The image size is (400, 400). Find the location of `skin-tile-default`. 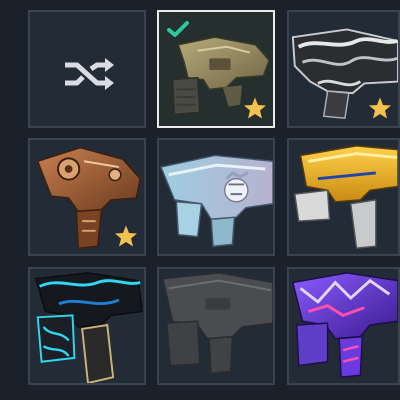

skin-tile-default is located at coordinates (216, 326).